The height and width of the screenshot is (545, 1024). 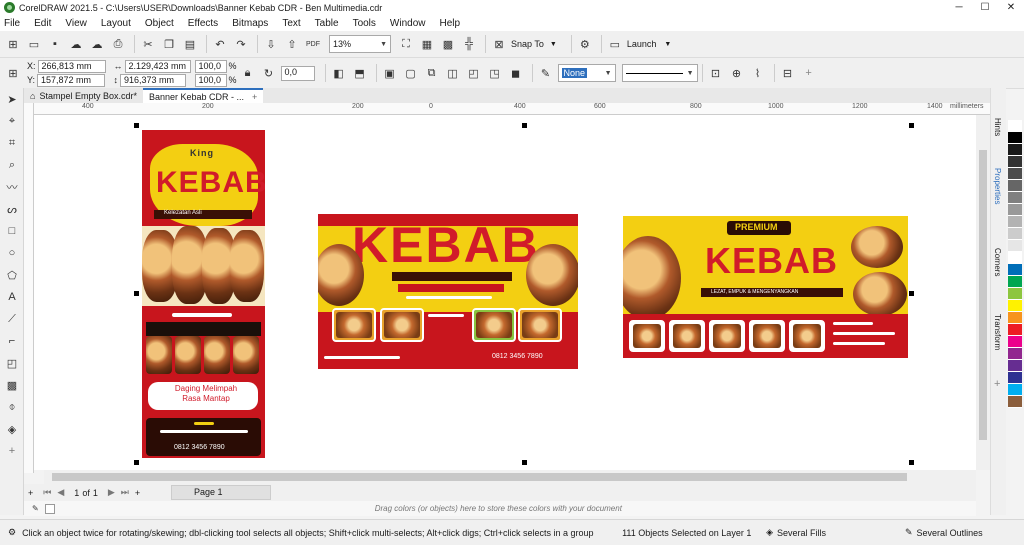 What do you see at coordinates (12, 99) in the screenshot?
I see `pick-tool-icon: ➤` at bounding box center [12, 99].